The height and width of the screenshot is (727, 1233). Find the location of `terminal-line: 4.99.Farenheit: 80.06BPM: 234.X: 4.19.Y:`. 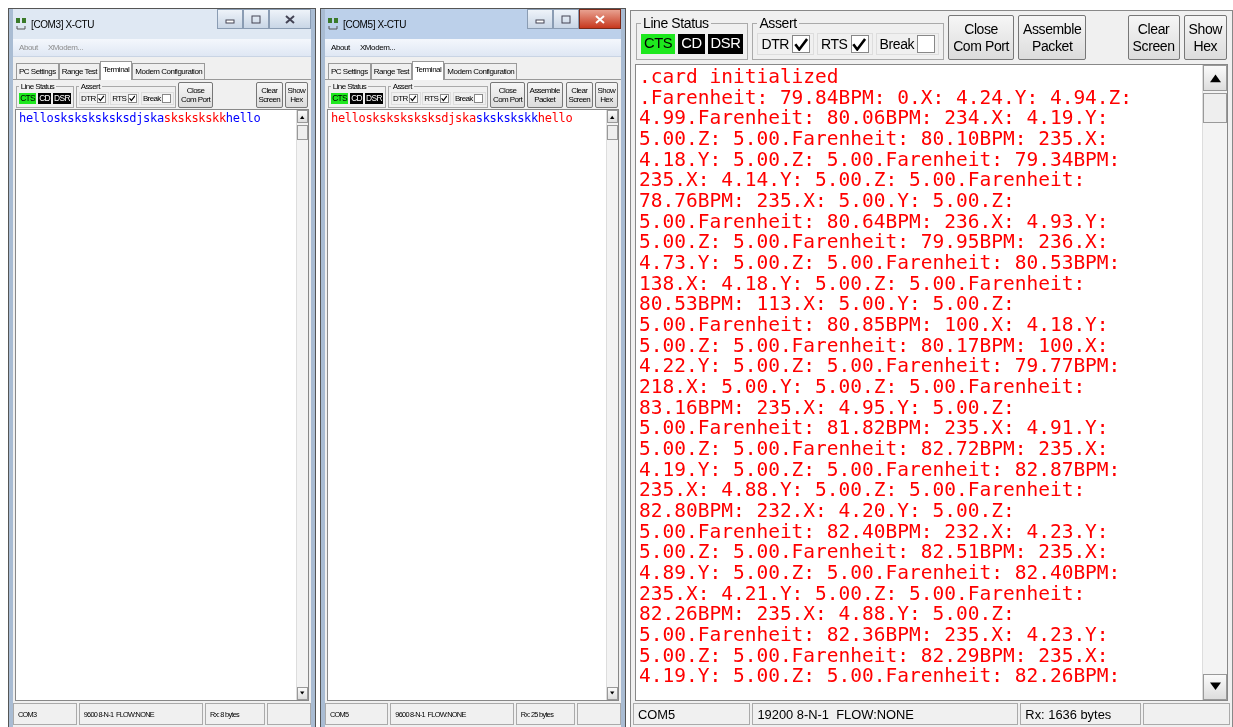

terminal-line: 4.99.Farenheit: 80.06BPM: 234.X: 4.19.Y: is located at coordinates (874, 118).